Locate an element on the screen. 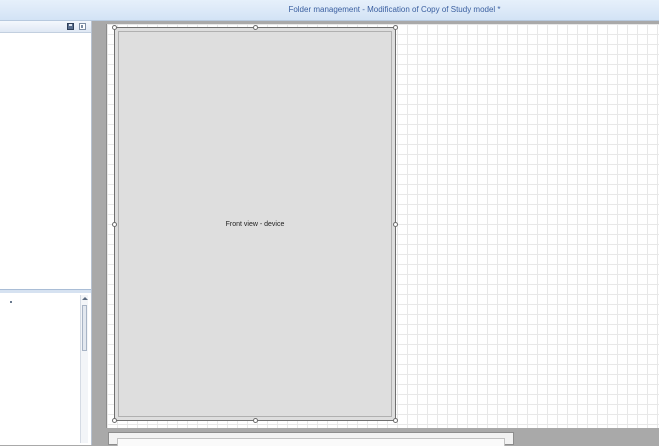  resize-handle-bottom-right is located at coordinates (395, 420).